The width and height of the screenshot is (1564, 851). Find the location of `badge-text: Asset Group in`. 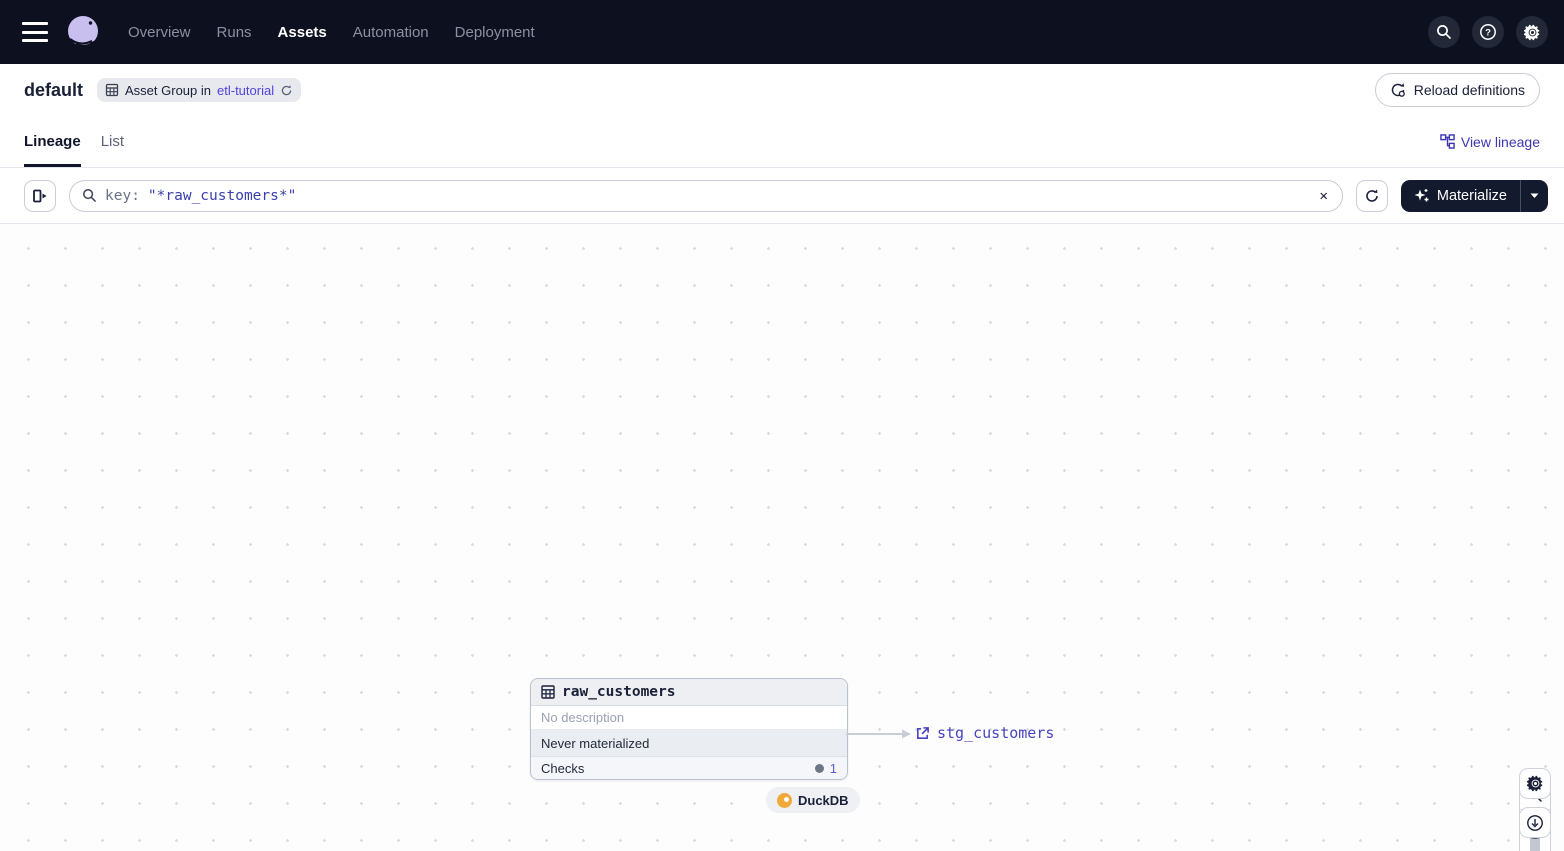

badge-text: Asset Group in is located at coordinates (168, 90).